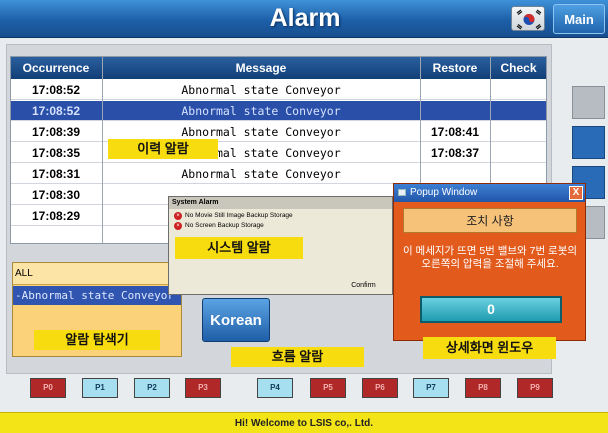 This screenshot has height=433, width=608. What do you see at coordinates (297, 357) in the screenshot?
I see `flow-alarm-label: 흐름 알람` at bounding box center [297, 357].